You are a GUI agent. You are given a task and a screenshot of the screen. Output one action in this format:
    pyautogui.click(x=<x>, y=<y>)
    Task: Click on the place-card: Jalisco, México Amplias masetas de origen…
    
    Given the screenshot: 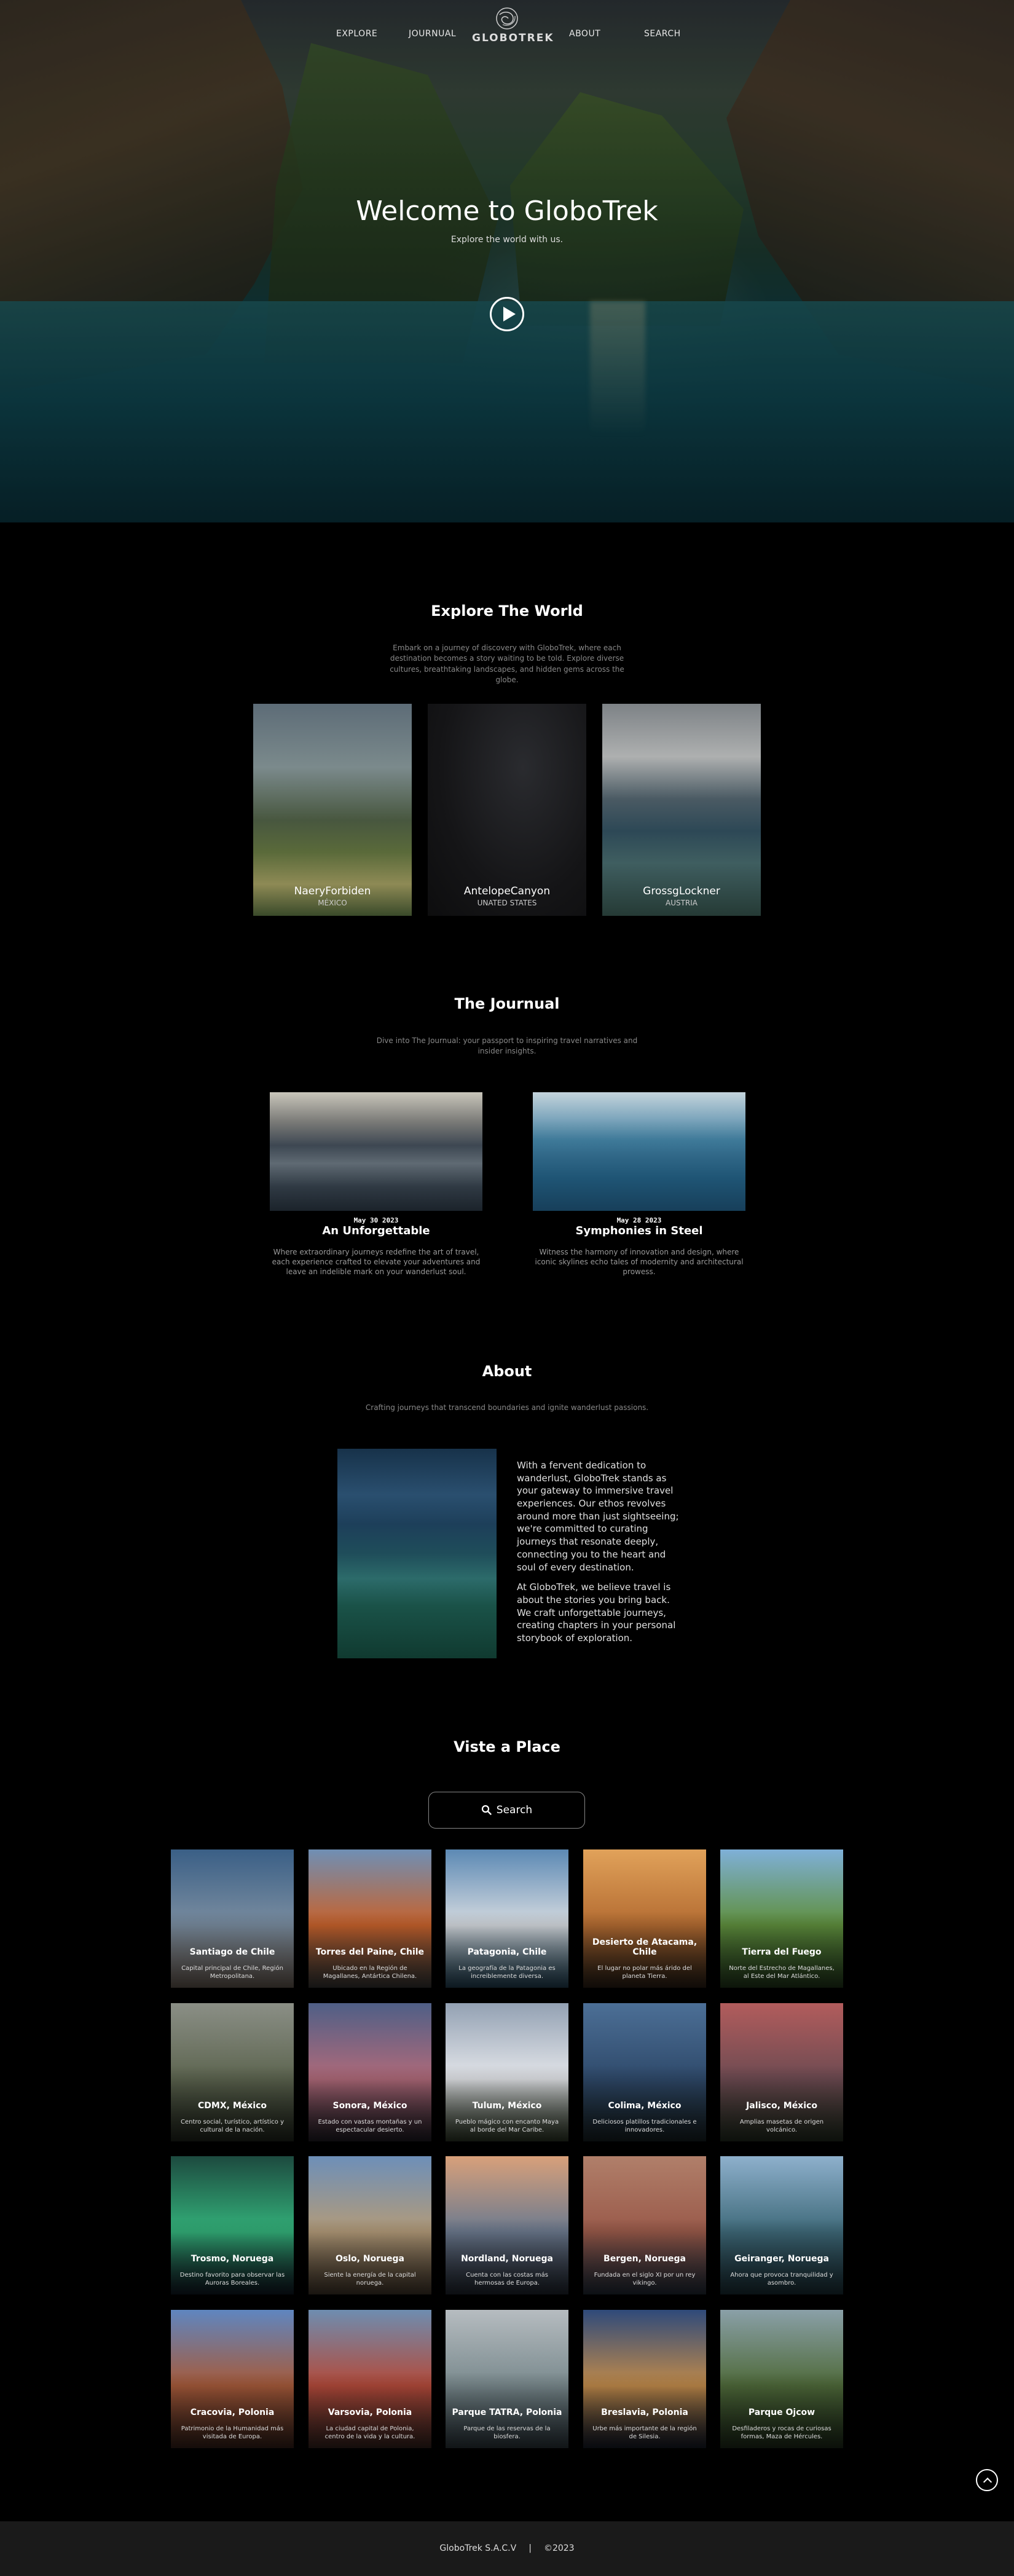 What is the action you would take?
    pyautogui.click(x=781, y=2072)
    